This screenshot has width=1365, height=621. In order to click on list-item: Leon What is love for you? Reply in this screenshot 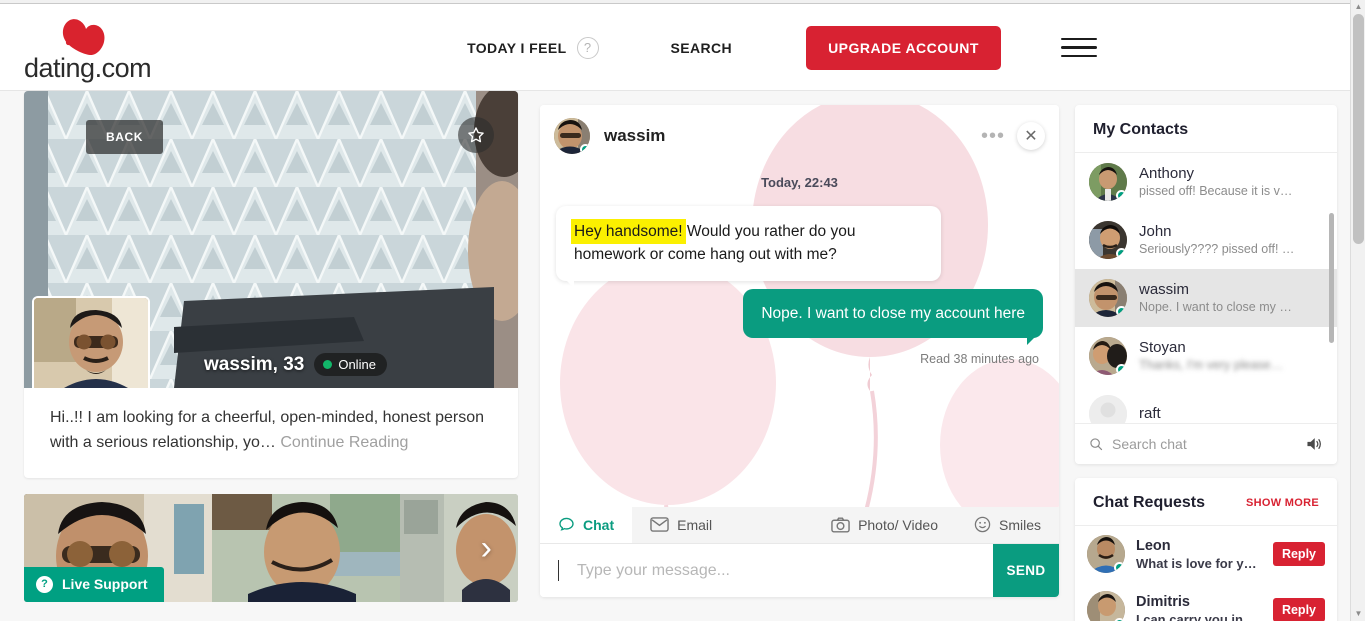, I will do `click(1206, 554)`.